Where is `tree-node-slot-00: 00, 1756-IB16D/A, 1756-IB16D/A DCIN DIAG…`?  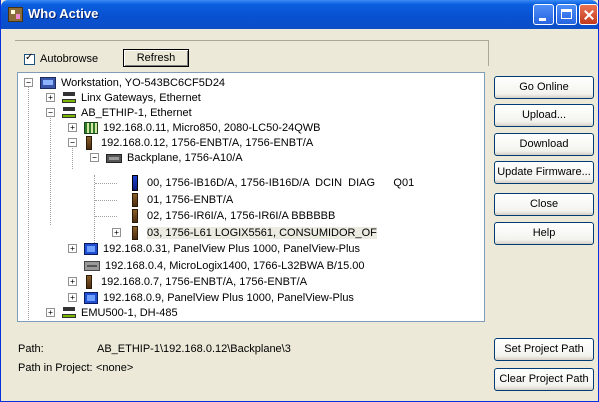
tree-node-slot-00: 00, 1756-IB16D/A, 1756-IB16D/A DCIN DIAG… is located at coordinates (263, 183).